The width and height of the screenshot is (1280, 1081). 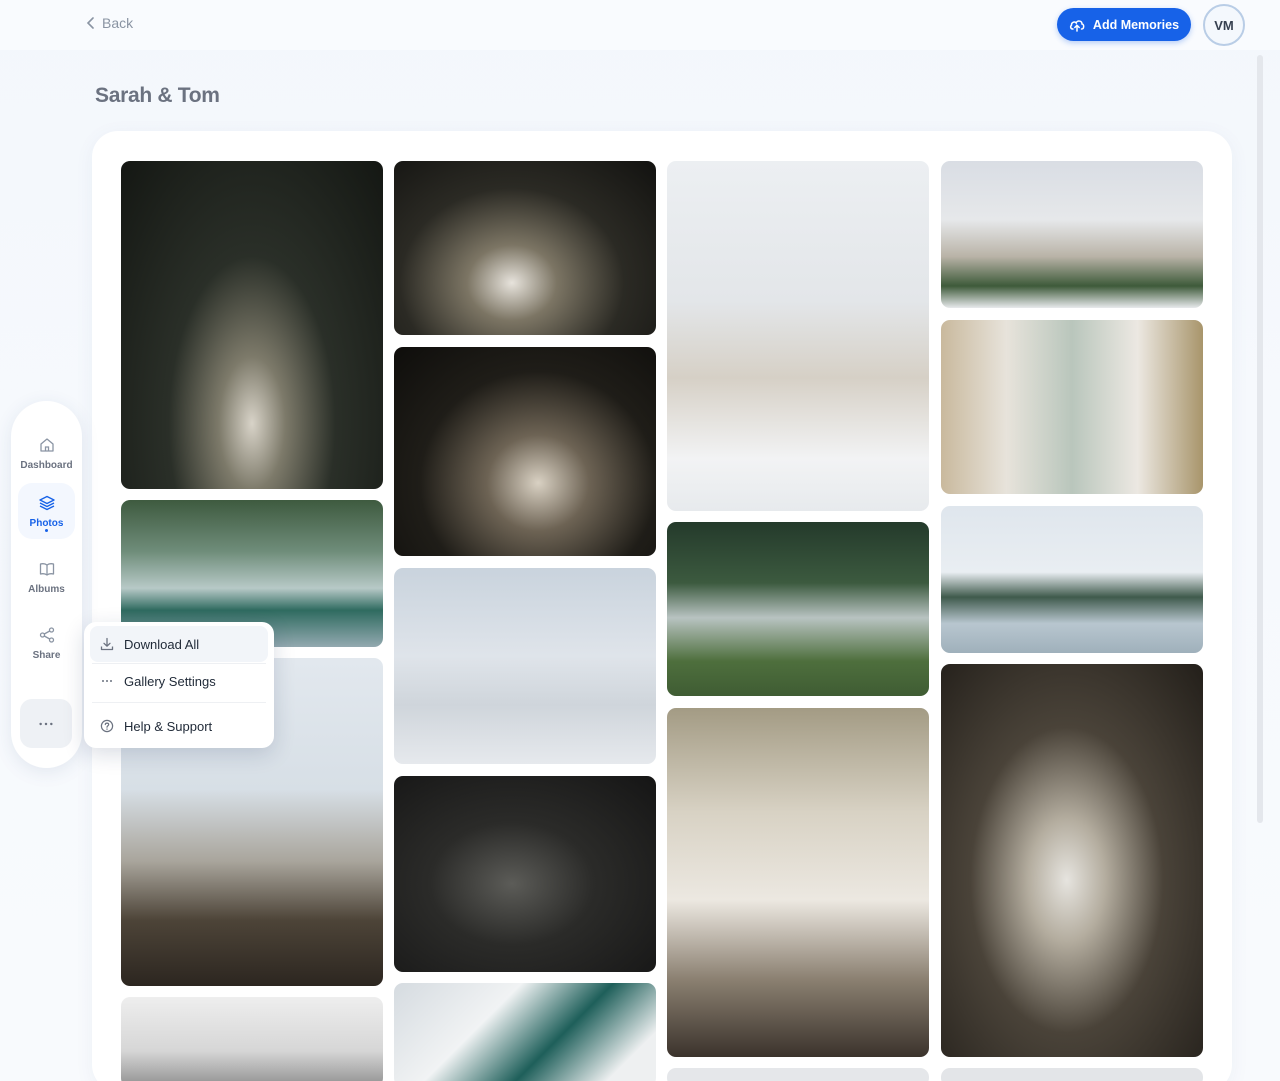 I want to click on menu-item-download-all: Download All, so click(x=179, y=644).